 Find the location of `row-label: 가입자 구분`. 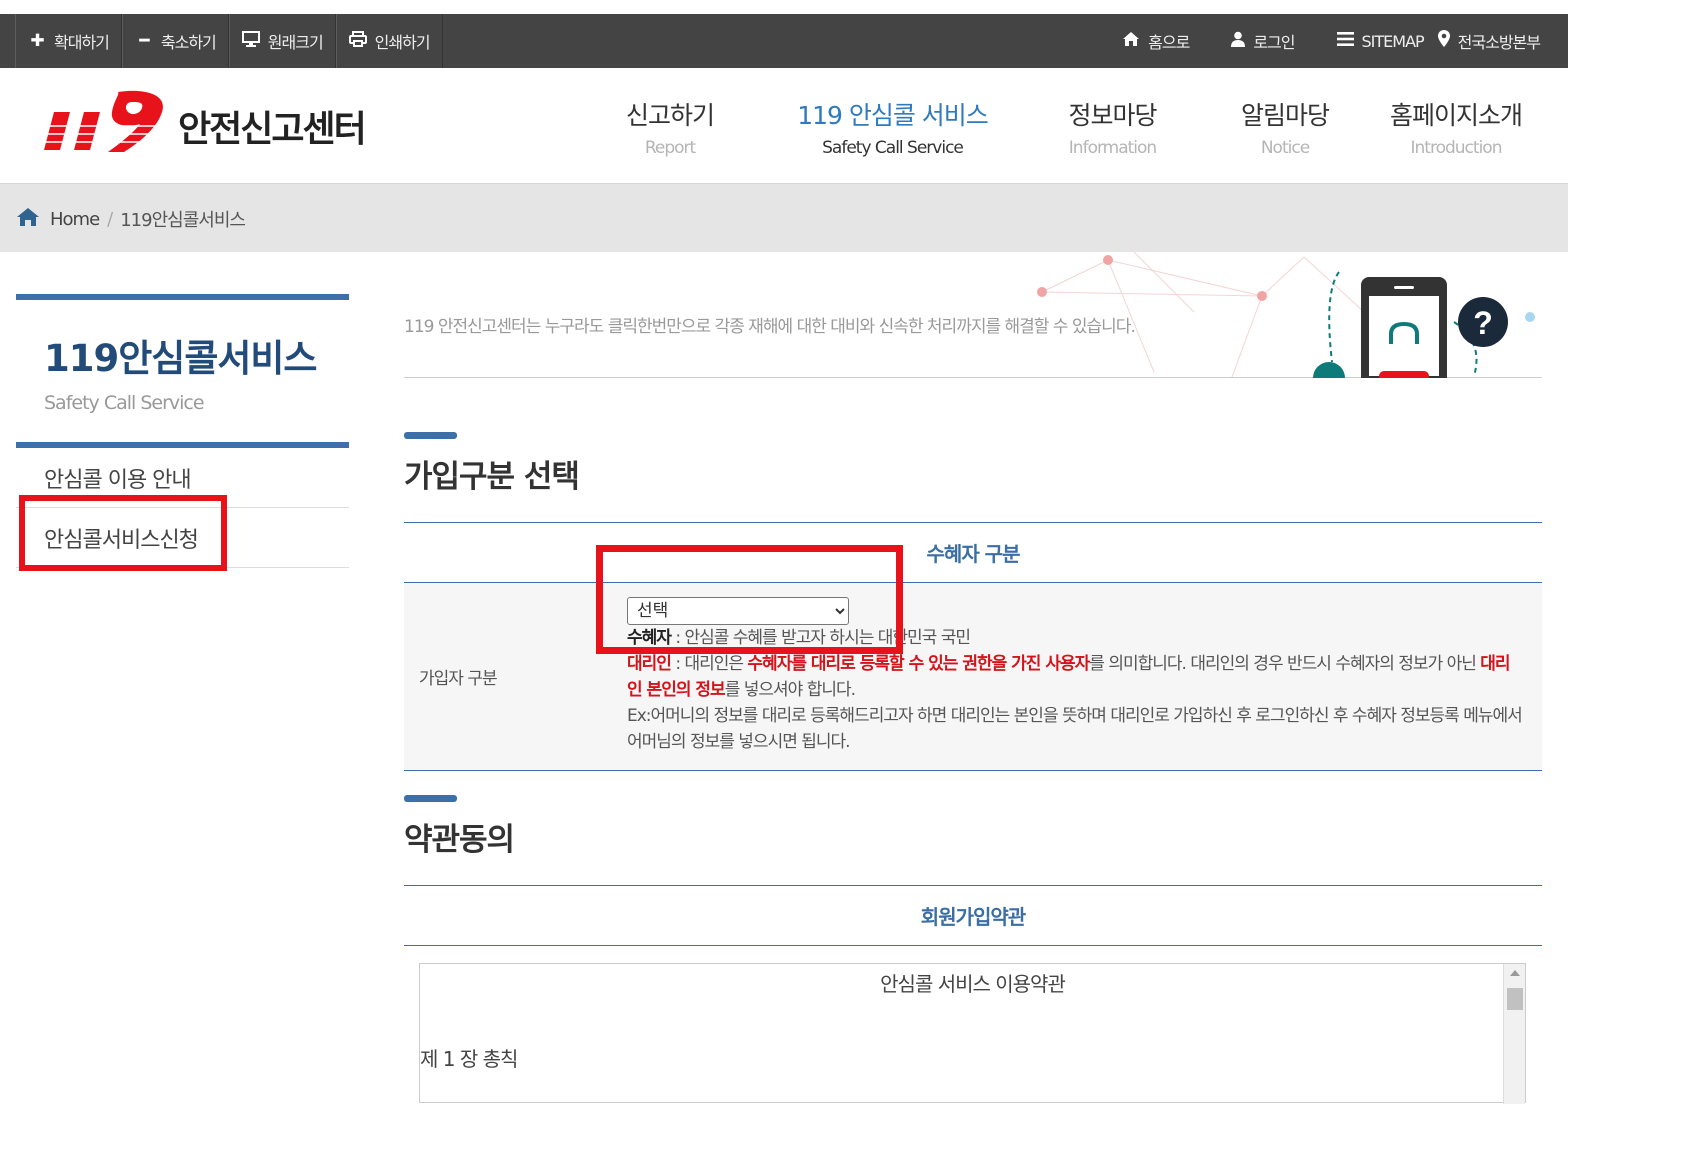

row-label: 가입자 구분 is located at coordinates (458, 679).